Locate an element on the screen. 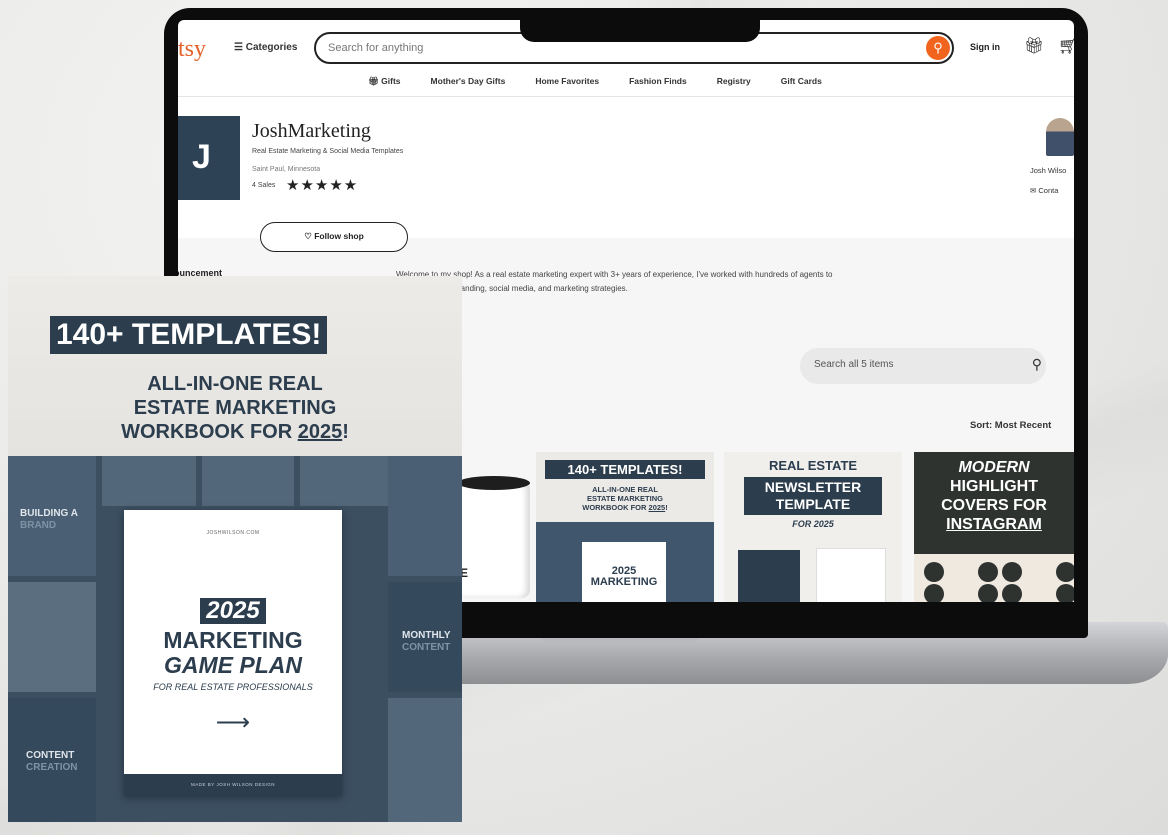 This screenshot has height=835, width=1168. hamburger-icon: ☰ is located at coordinates (238, 47).